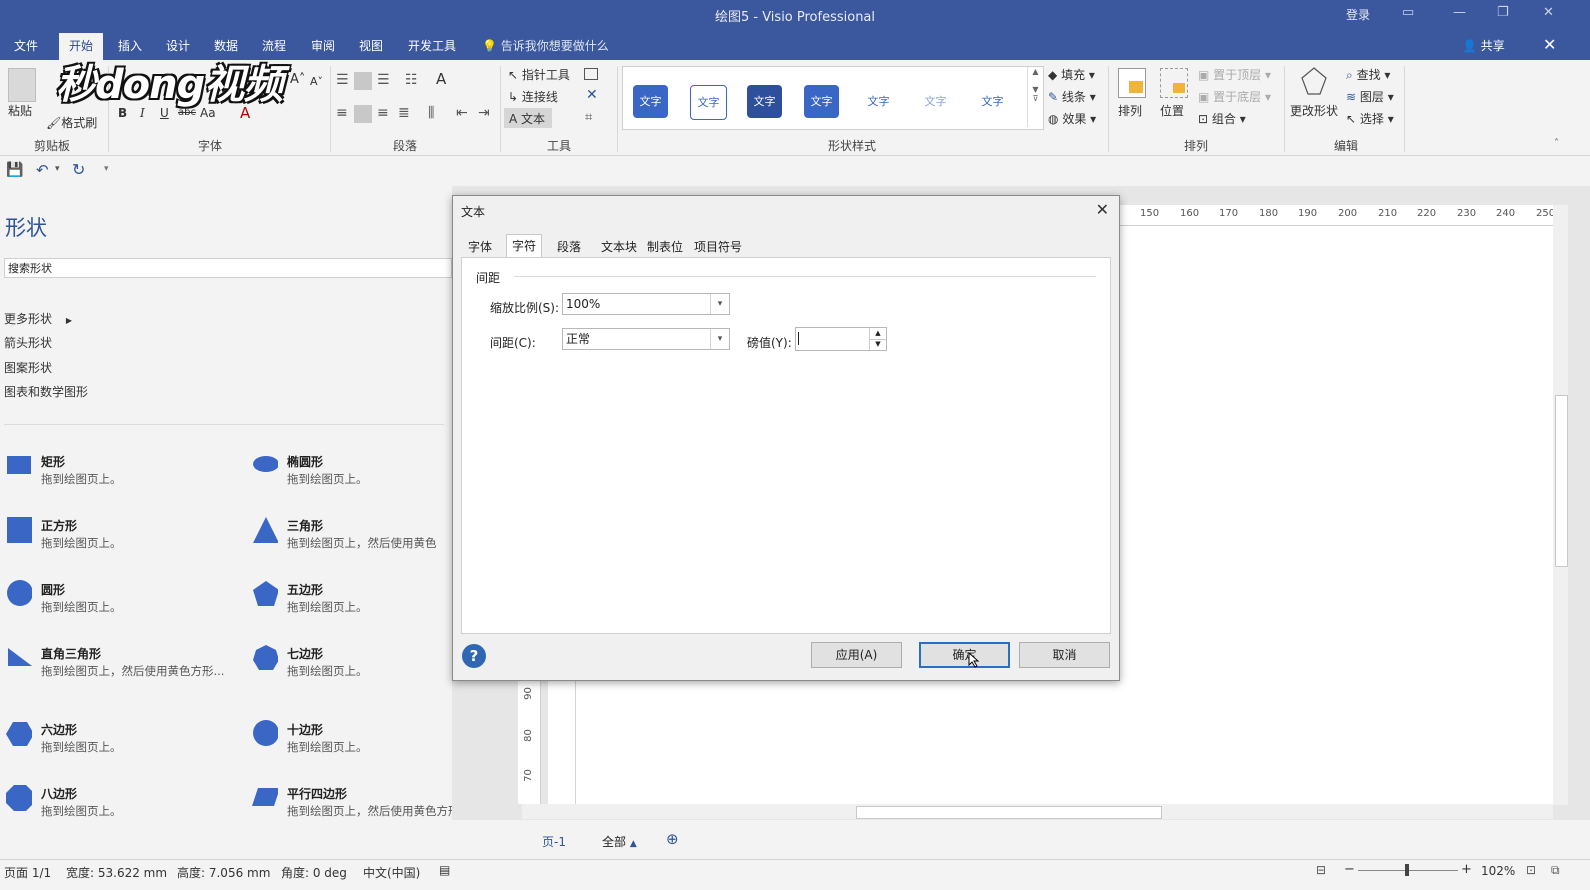  I want to click on redo-icon: ↻, so click(78, 169).